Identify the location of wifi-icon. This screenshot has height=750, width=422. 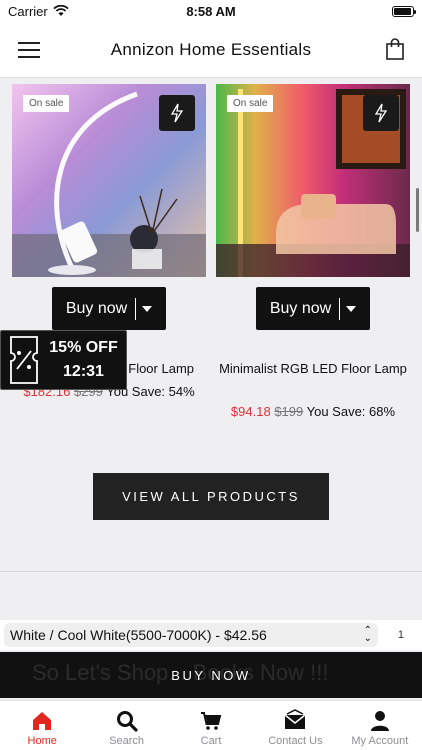
(61, 10).